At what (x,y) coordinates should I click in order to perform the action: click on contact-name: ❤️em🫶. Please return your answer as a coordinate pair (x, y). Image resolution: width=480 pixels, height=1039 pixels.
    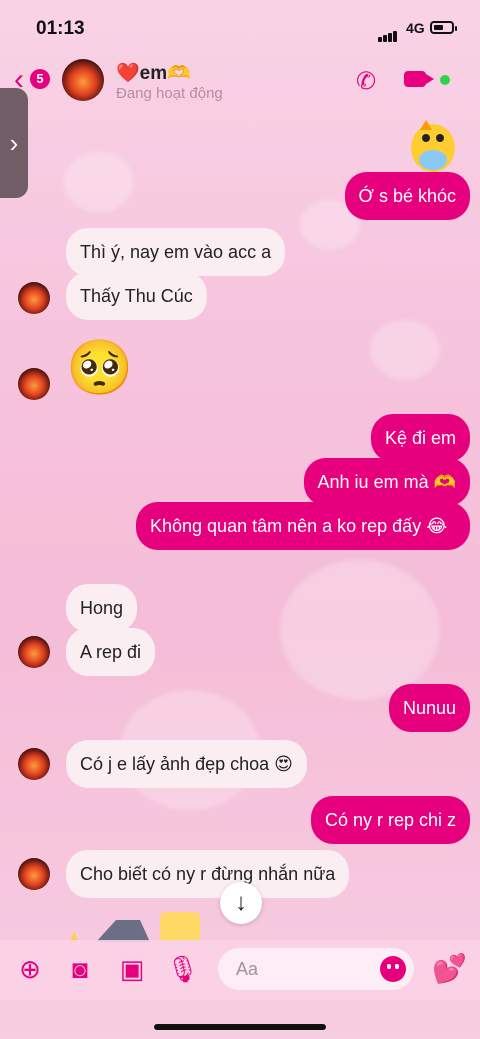
    Looking at the image, I should click on (153, 73).